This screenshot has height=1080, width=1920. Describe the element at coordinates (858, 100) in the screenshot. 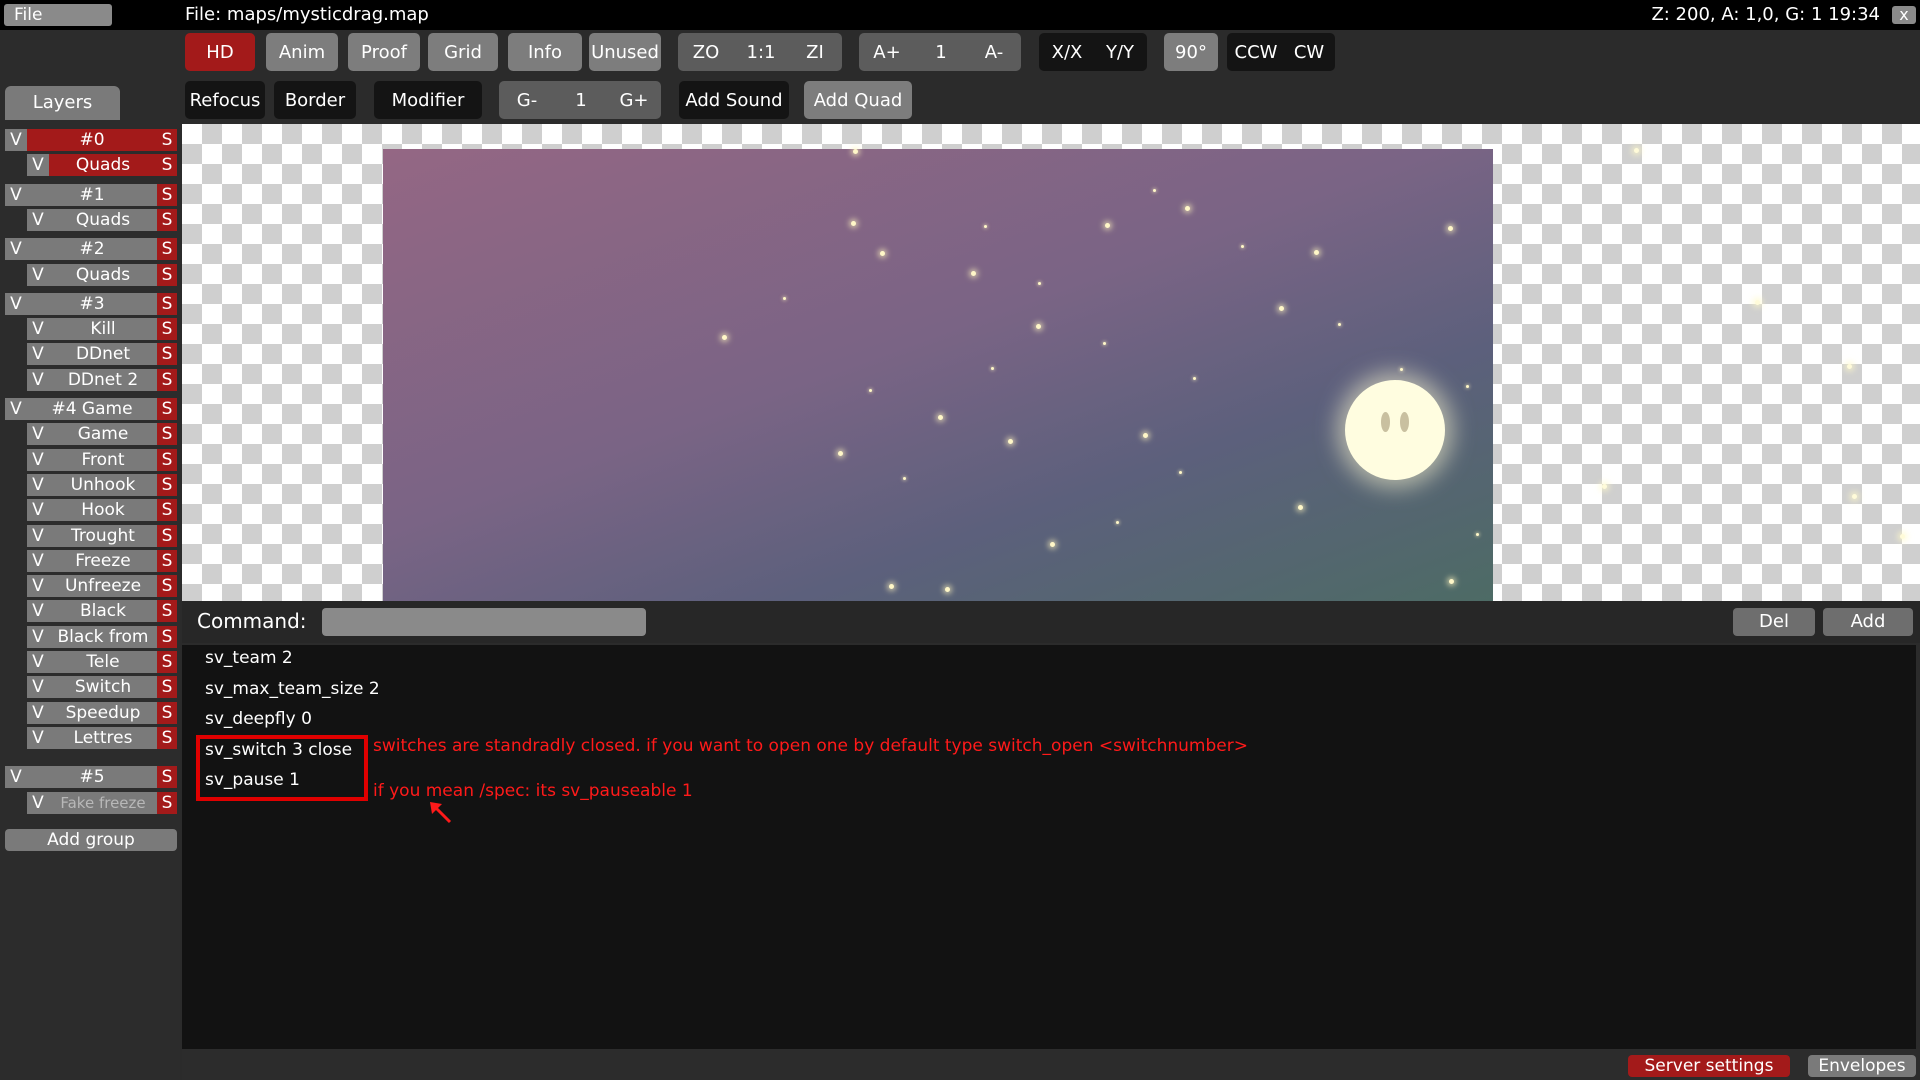

I see `add-quad-button: Add Quad` at that location.